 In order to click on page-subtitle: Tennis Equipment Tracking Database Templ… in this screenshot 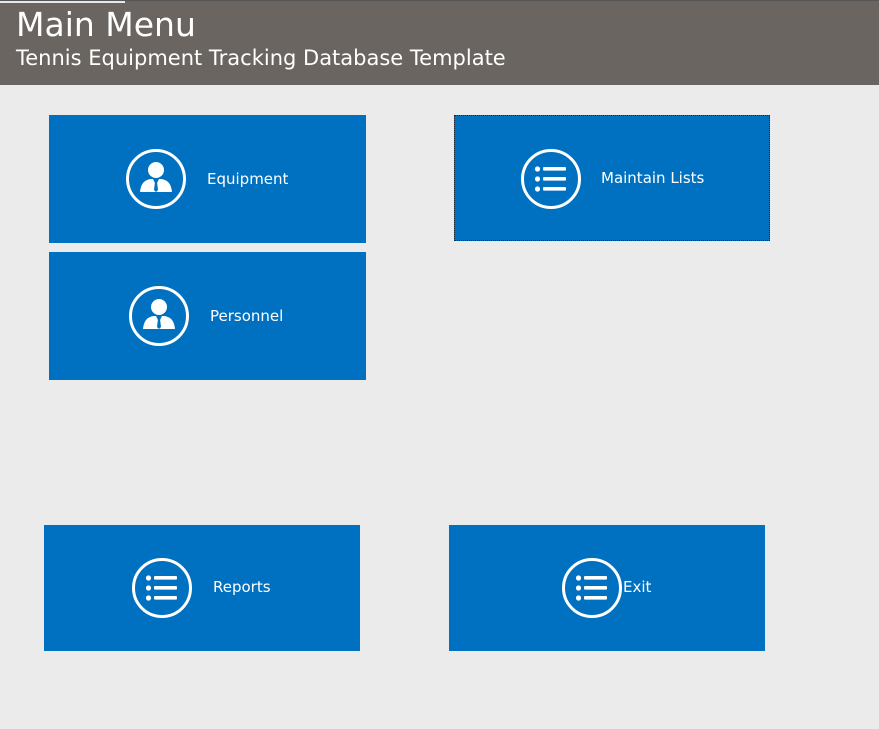, I will do `click(261, 58)`.